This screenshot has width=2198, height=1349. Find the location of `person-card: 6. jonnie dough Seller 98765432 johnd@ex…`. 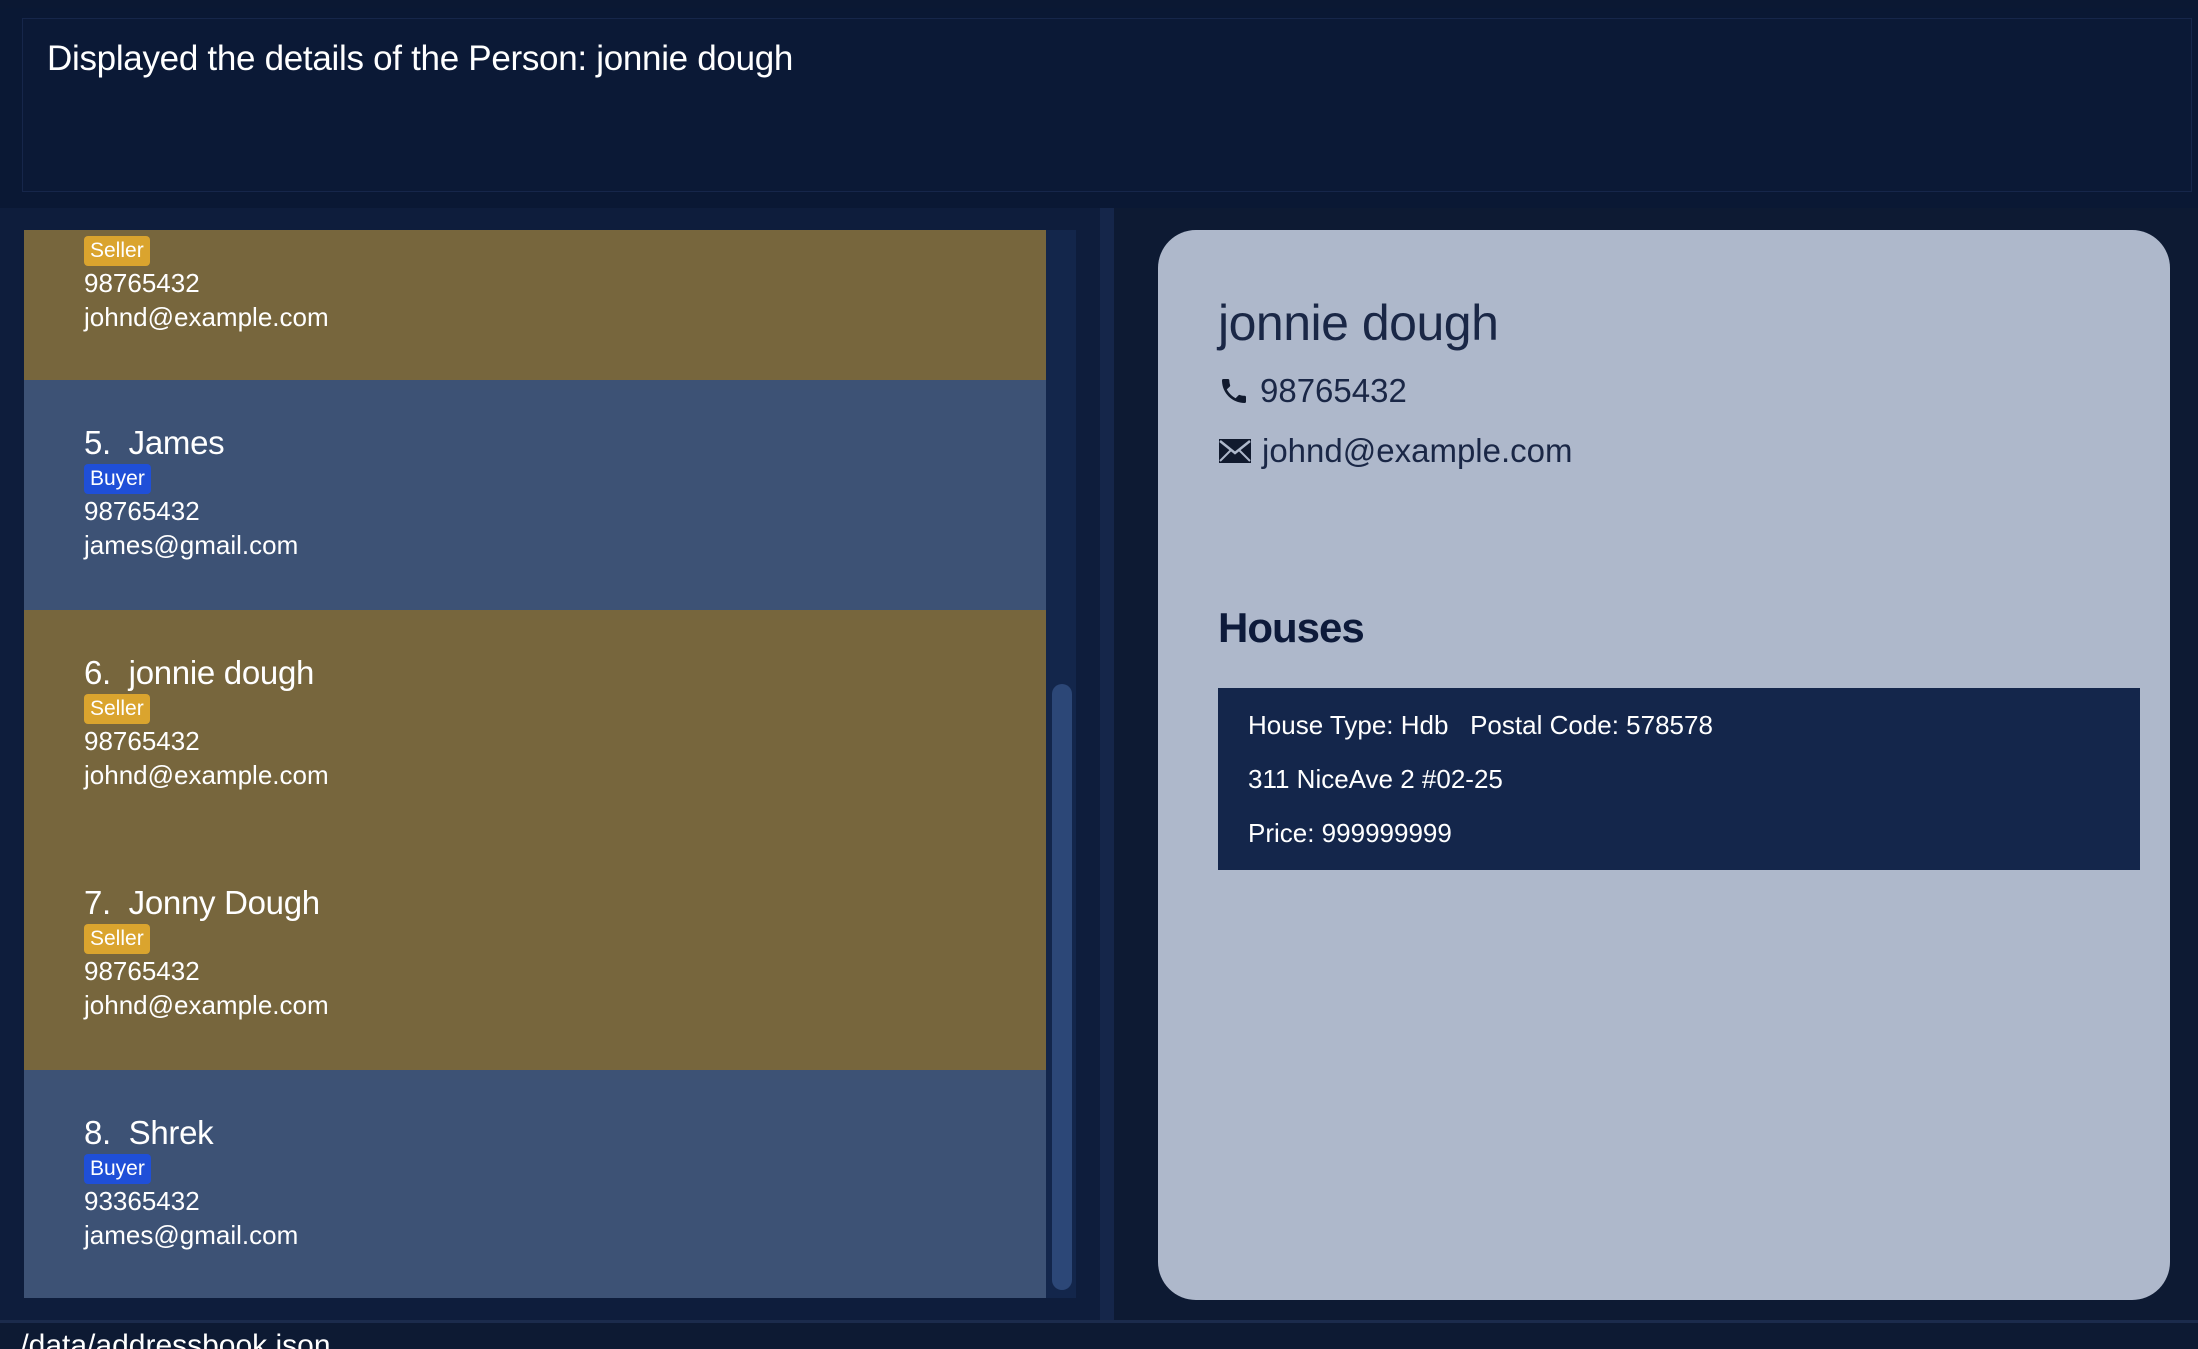

person-card: 6. jonnie dough Seller 98765432 johnd@ex… is located at coordinates (535, 725).